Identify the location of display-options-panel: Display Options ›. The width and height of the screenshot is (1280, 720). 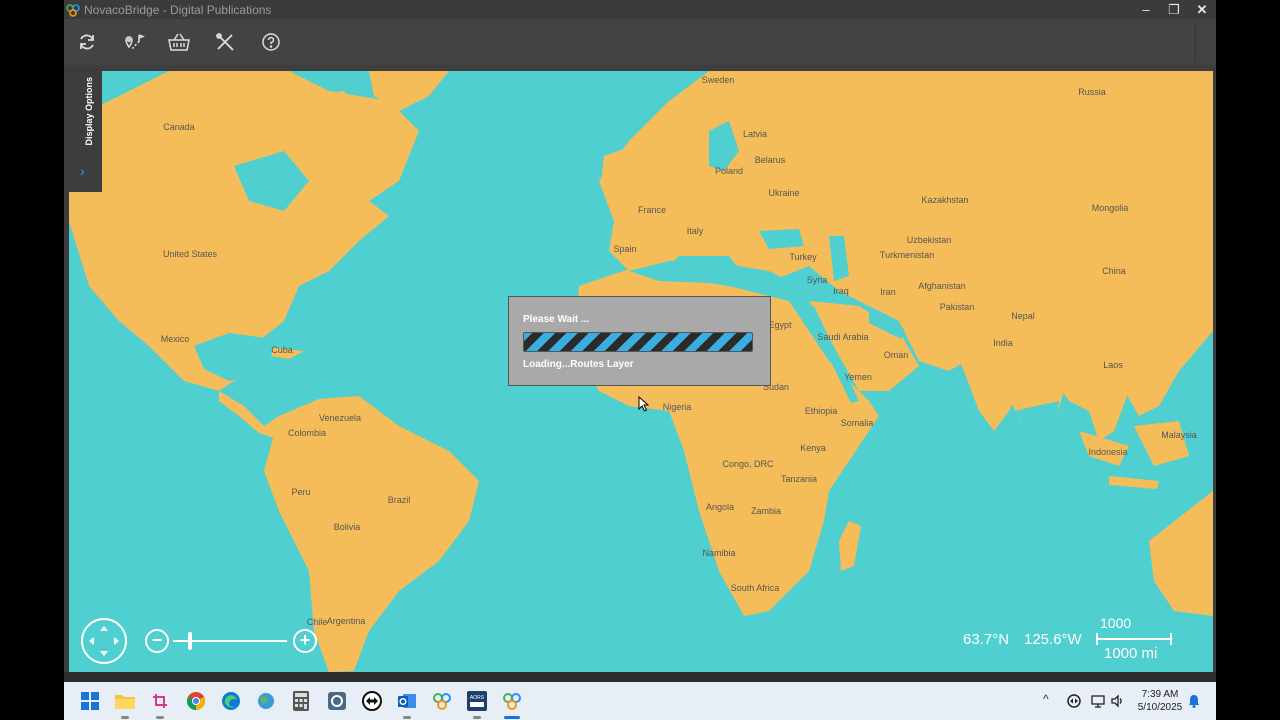
(84, 131).